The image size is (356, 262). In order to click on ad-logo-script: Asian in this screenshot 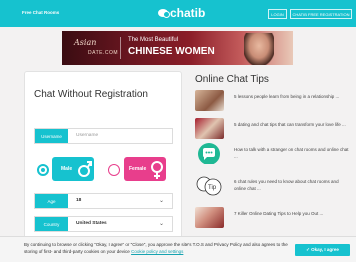, I will do `click(85, 42)`.